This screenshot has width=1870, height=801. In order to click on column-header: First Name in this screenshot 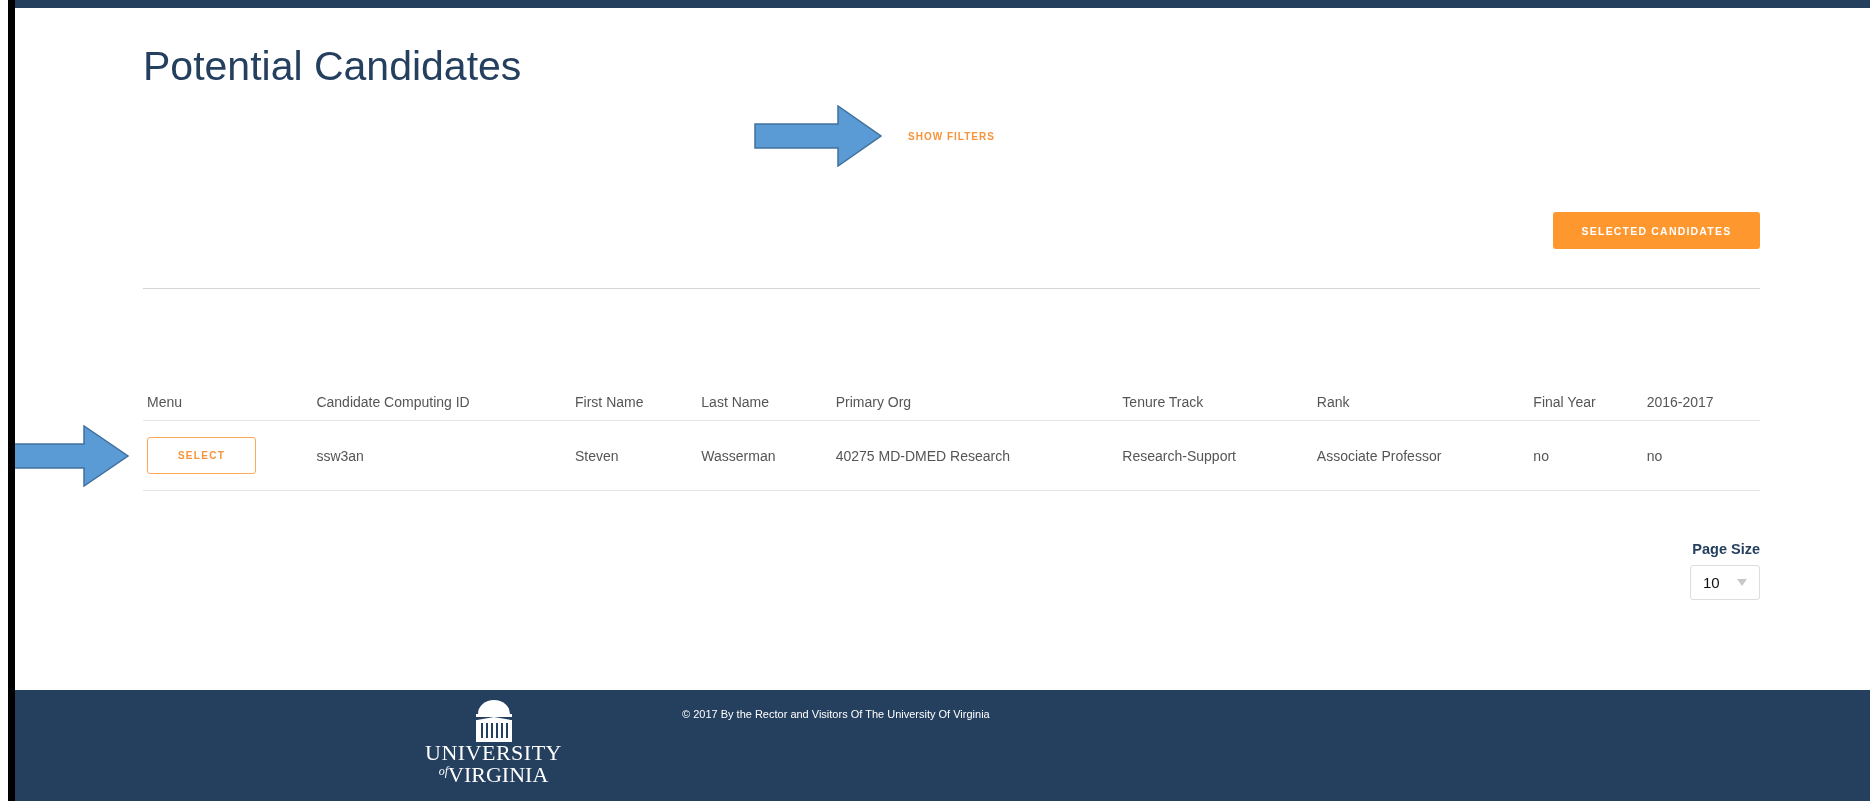, I will do `click(609, 402)`.